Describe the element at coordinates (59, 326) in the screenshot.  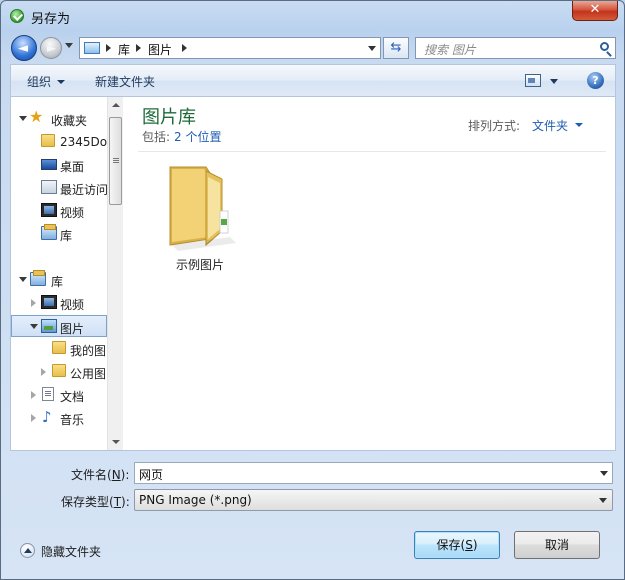
I see `tree-item-pictures: 图片` at that location.